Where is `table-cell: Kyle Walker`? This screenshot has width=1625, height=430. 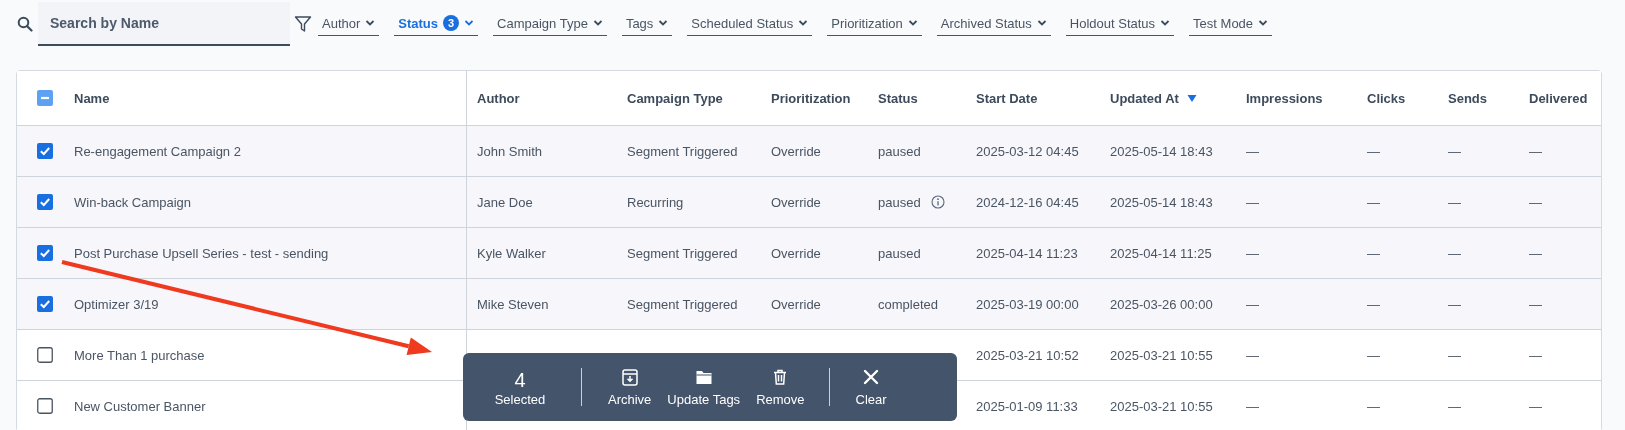 table-cell: Kyle Walker is located at coordinates (511, 253).